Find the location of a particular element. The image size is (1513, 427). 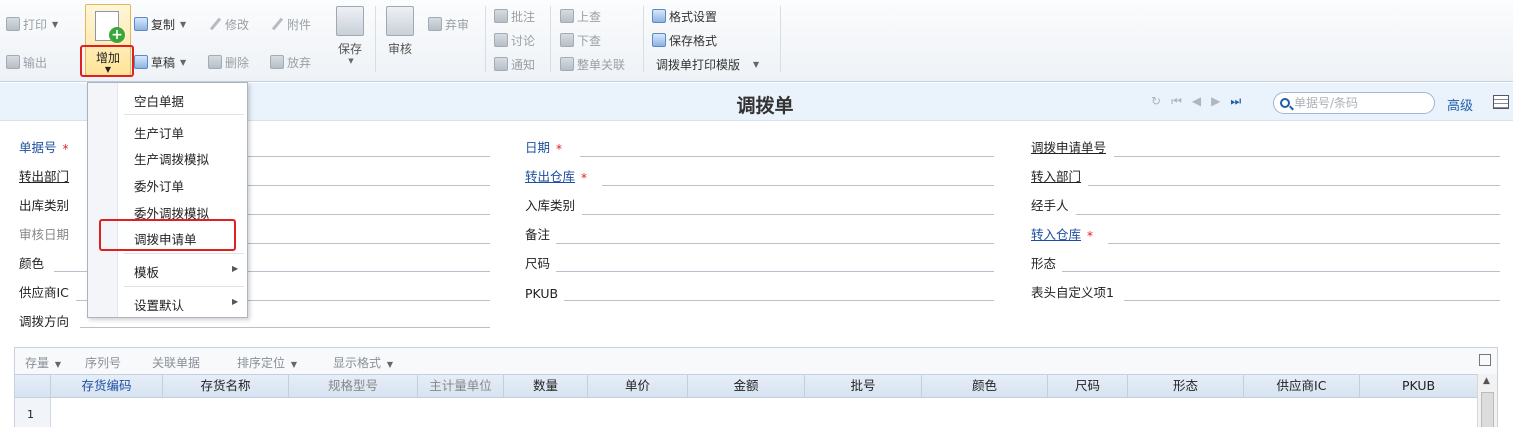

notify-button: 通知 is located at coordinates (514, 64).